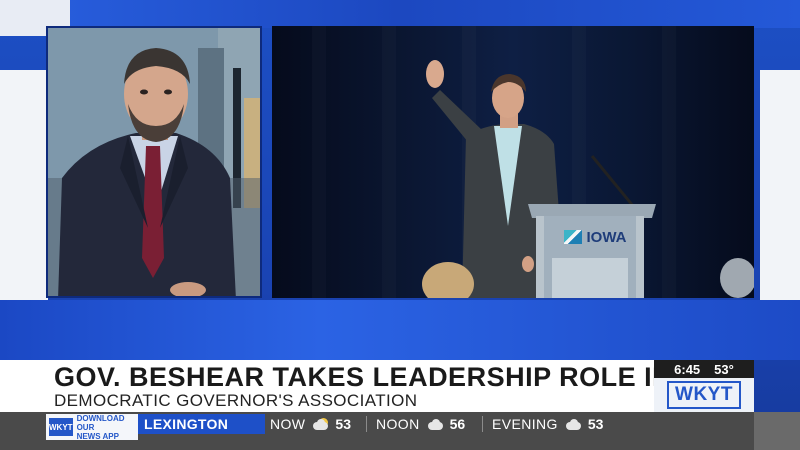 Image resolution: width=800 pixels, height=450 pixels. What do you see at coordinates (704, 369) in the screenshot?
I see `time-weather-bug: 6:45 53°` at bounding box center [704, 369].